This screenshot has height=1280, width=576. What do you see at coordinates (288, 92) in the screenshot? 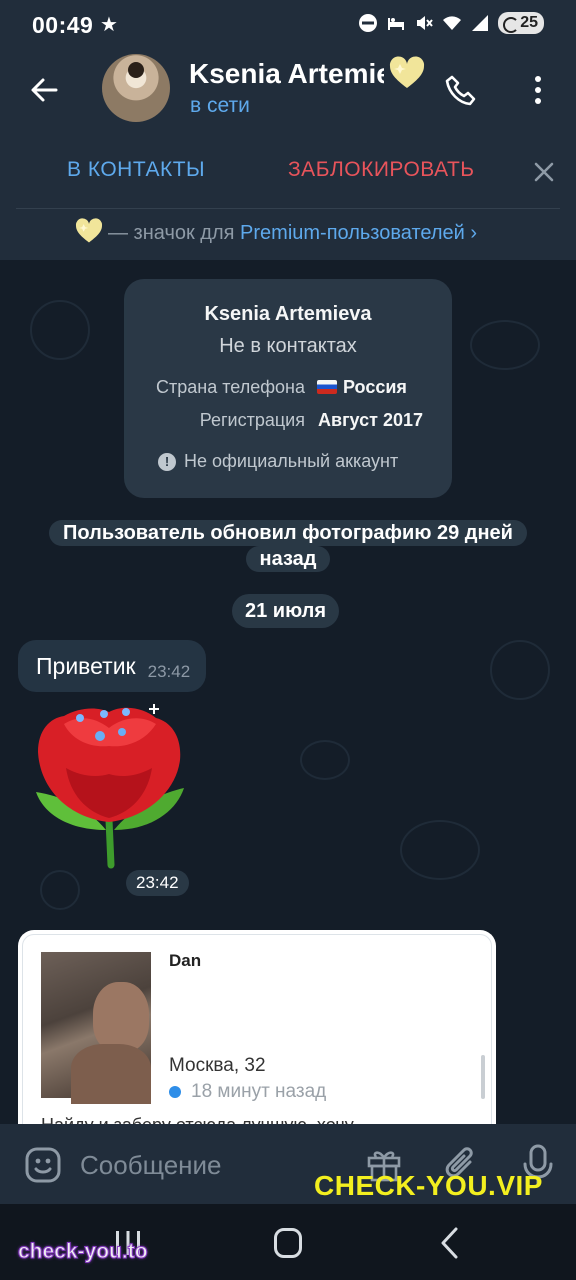
I see `chat-header: Ksenia Artemieva в сети` at bounding box center [288, 92].